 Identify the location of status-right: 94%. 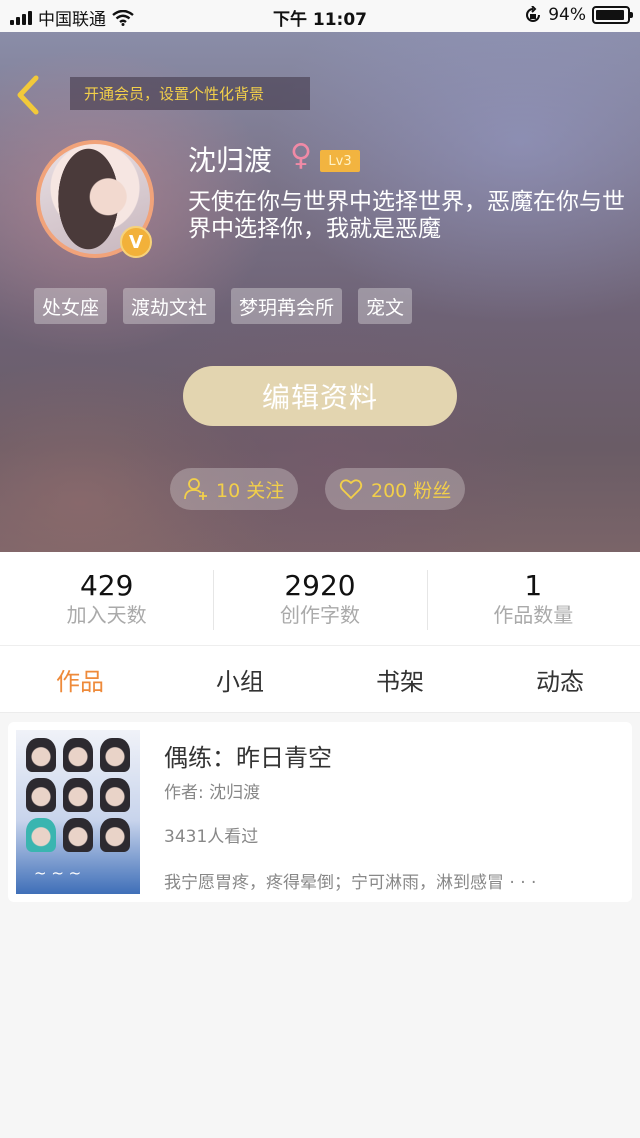
(578, 15).